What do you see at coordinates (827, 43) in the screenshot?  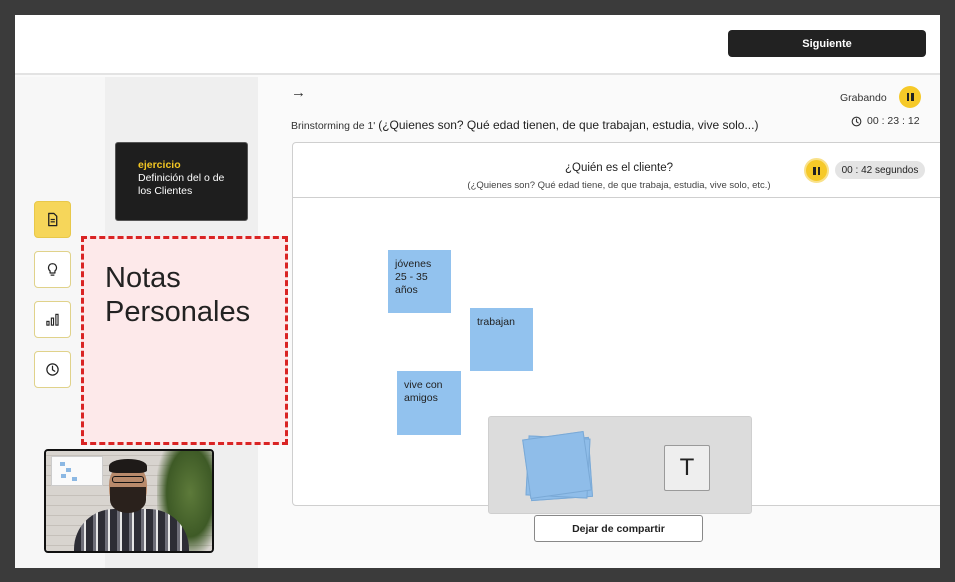 I see `next-button: Siguiente` at bounding box center [827, 43].